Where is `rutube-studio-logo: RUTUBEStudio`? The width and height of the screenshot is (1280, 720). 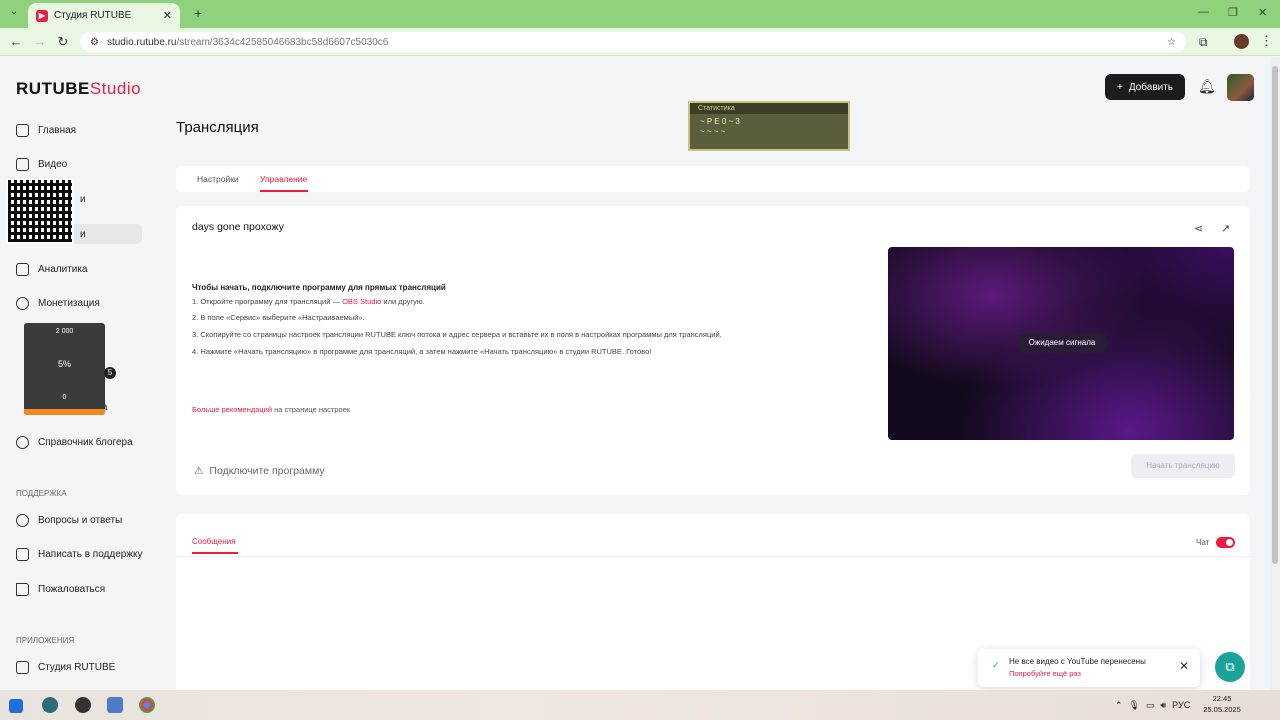 rutube-studio-logo: RUTUBEStudio is located at coordinates (78, 89).